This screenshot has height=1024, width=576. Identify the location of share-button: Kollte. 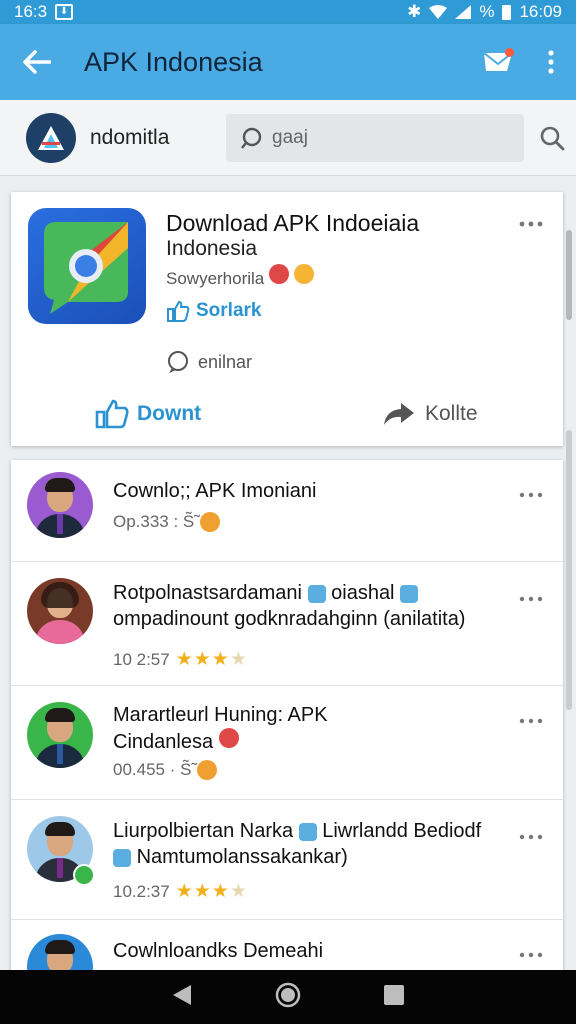
(430, 414).